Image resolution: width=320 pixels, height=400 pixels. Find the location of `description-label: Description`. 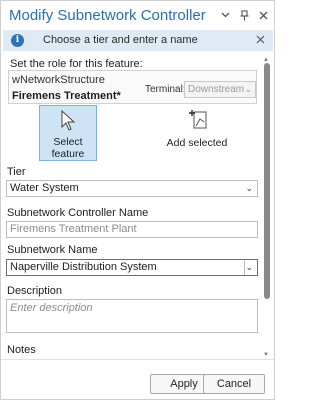

description-label: Description is located at coordinates (35, 291).